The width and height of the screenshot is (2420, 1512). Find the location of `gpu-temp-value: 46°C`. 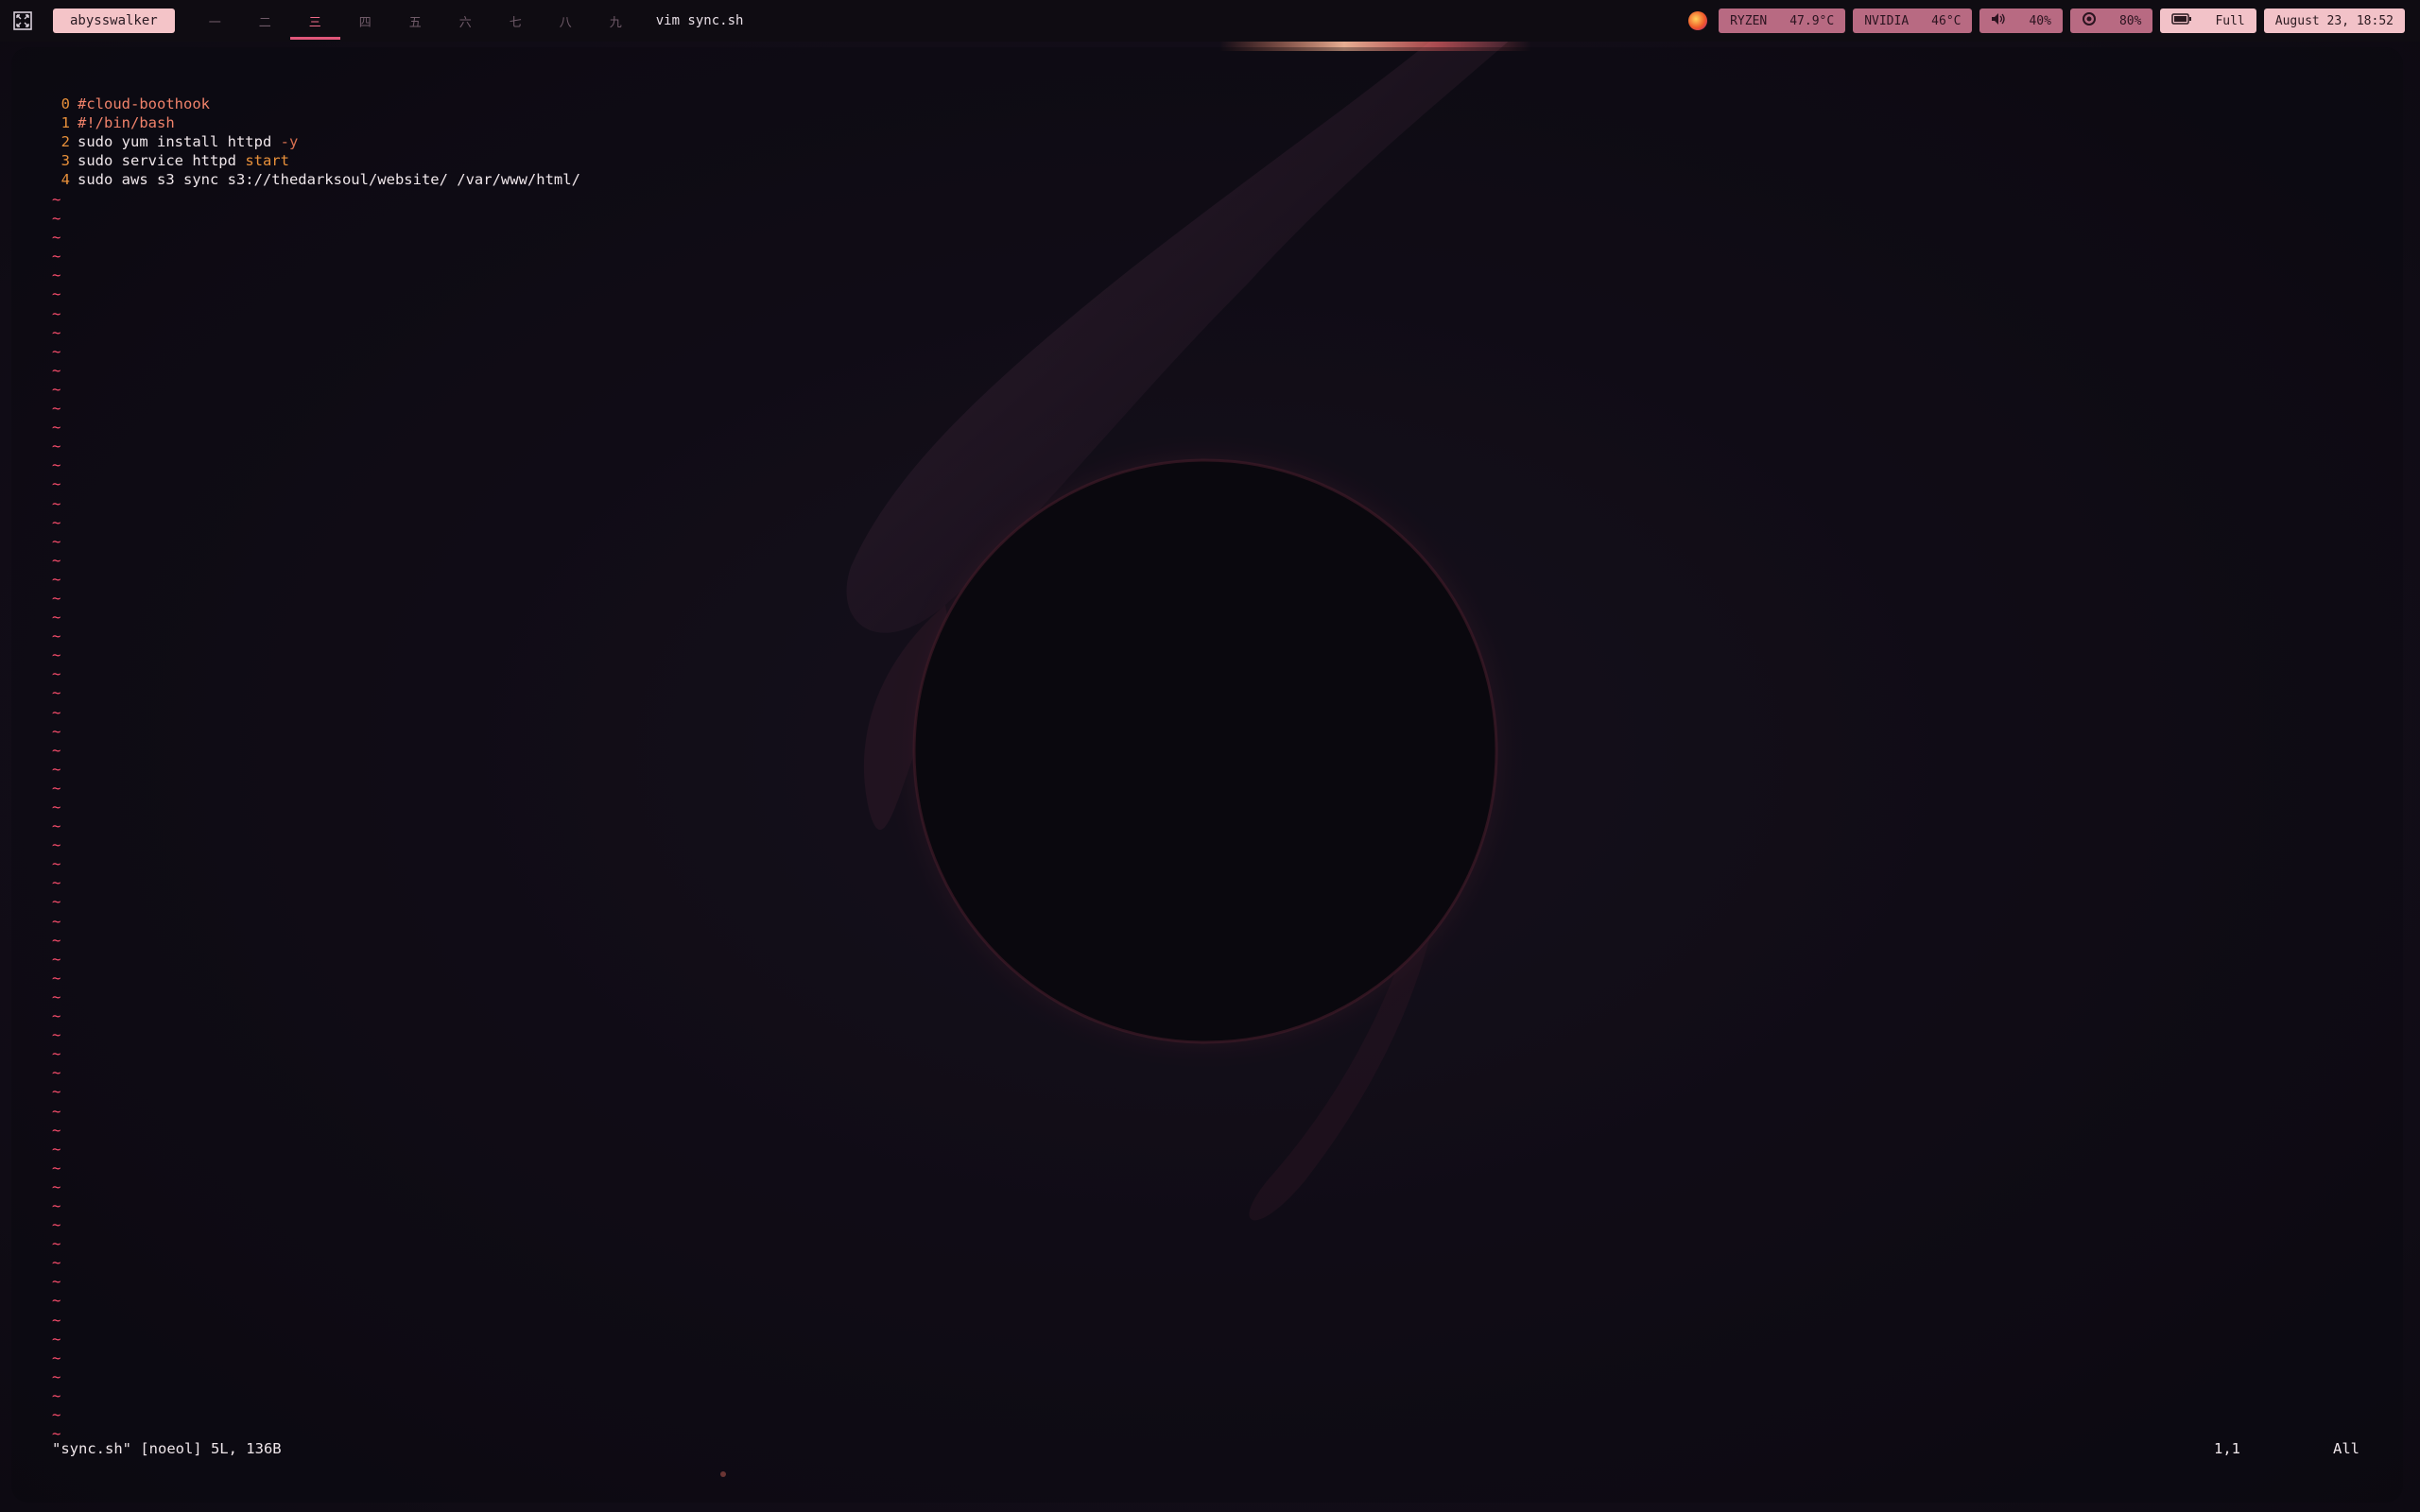

gpu-temp-value: 46°C is located at coordinates (1947, 20).